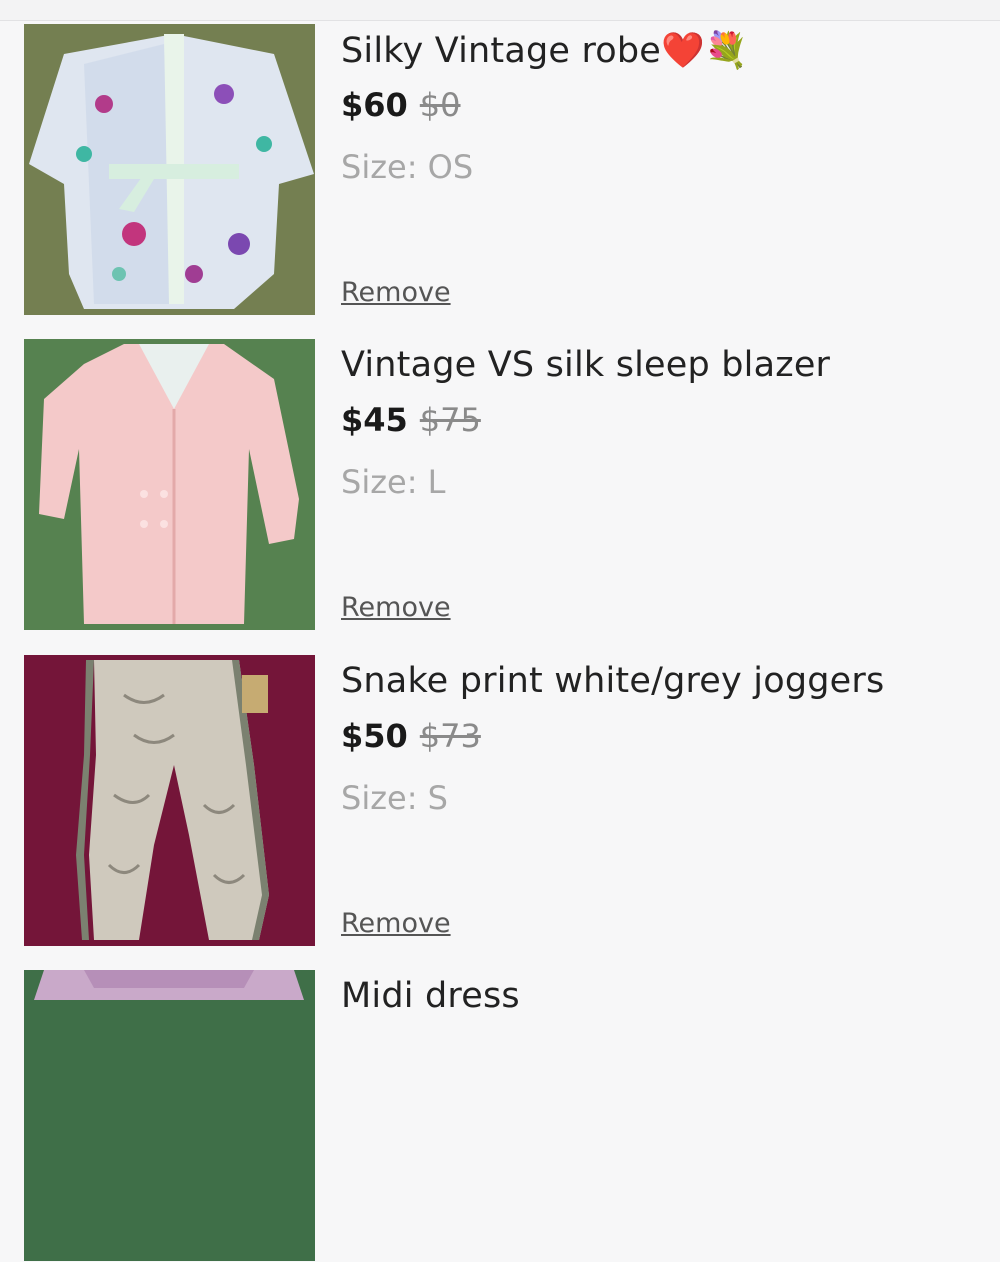  What do you see at coordinates (450, 167) in the screenshot?
I see `size-value: OS` at bounding box center [450, 167].